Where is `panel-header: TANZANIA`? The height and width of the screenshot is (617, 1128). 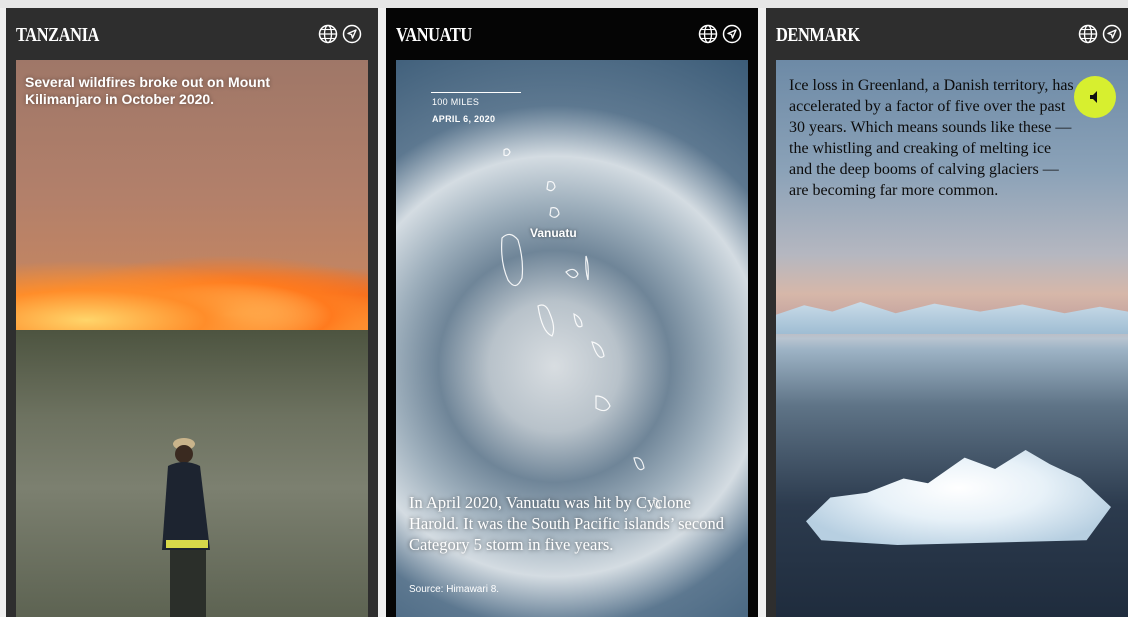 panel-header: TANZANIA is located at coordinates (192, 34).